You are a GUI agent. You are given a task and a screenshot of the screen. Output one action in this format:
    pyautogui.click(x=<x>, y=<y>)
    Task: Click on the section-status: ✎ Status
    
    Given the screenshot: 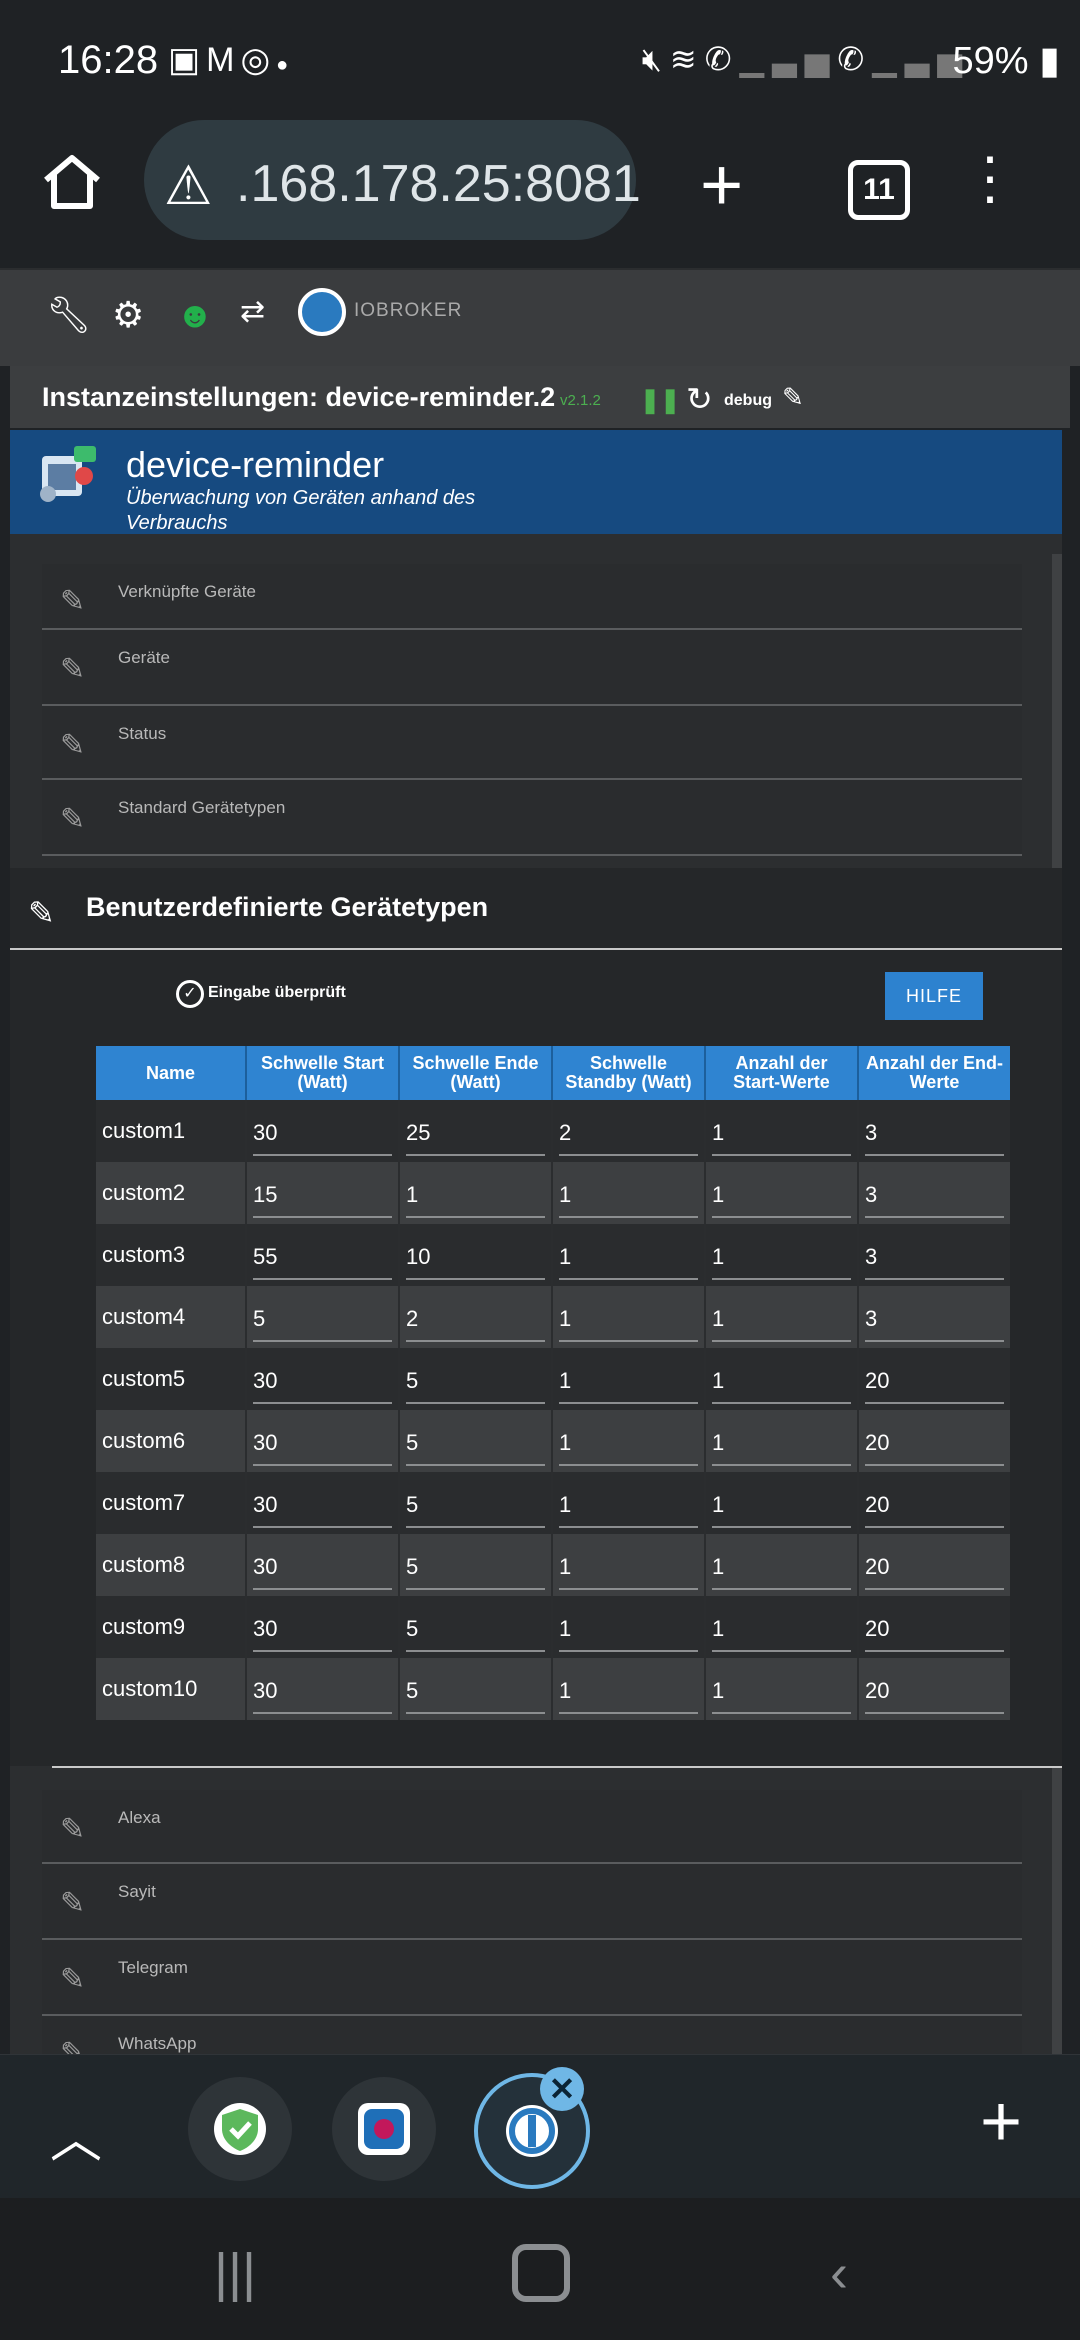 What is the action you would take?
    pyautogui.click(x=532, y=743)
    